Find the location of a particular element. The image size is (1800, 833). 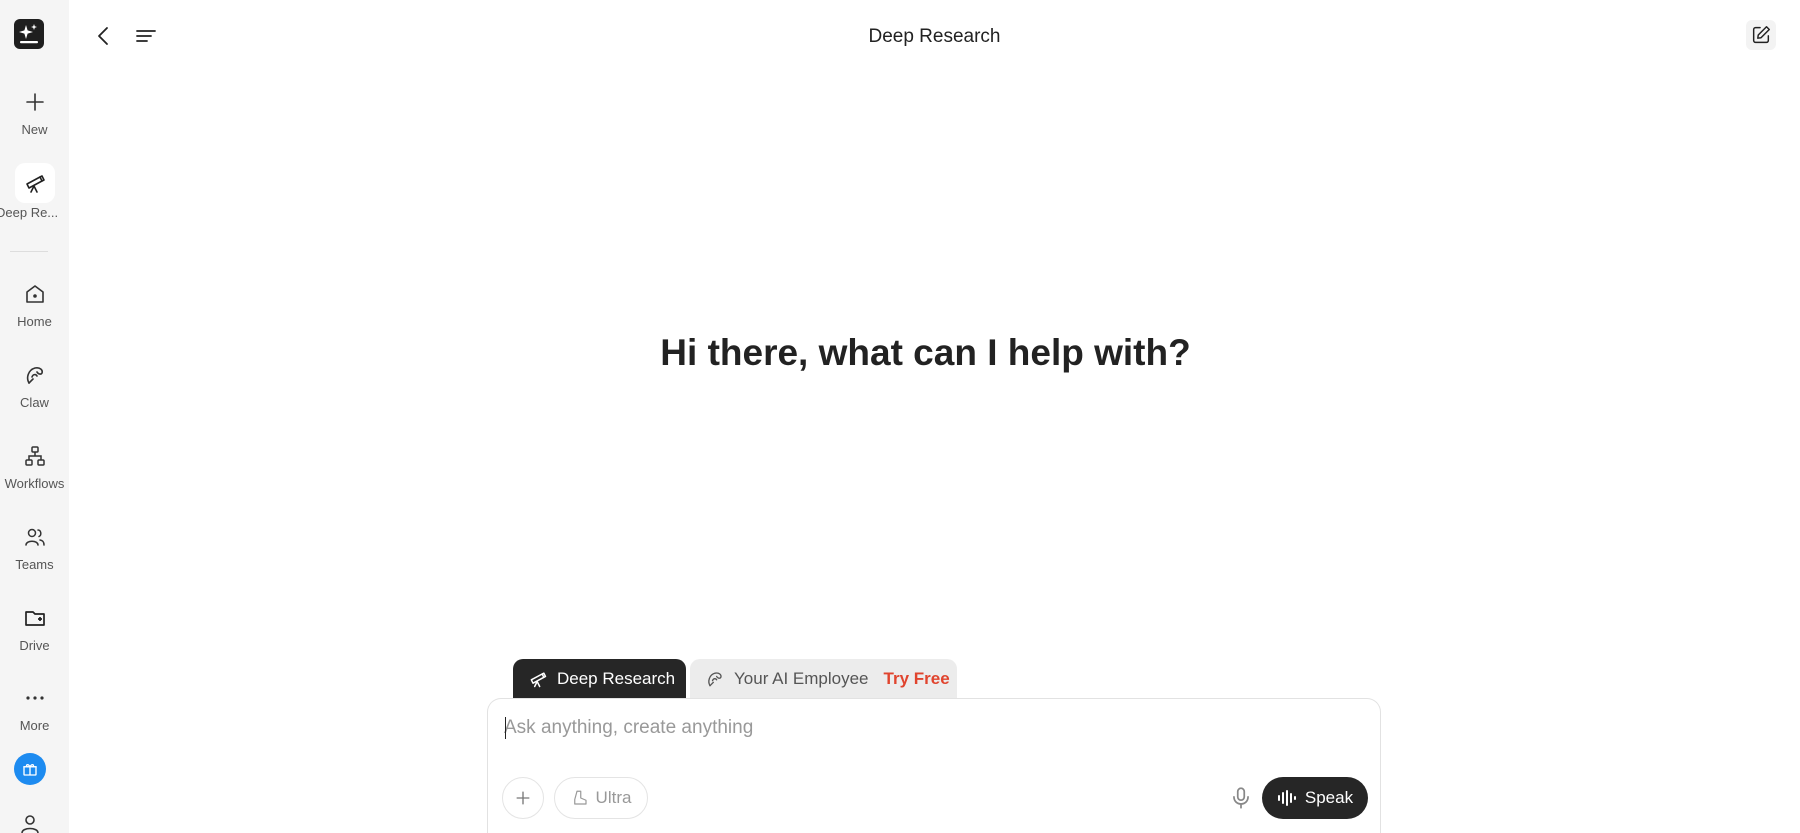

greeting-heading: Hi there, what can I help with? is located at coordinates (925, 352).